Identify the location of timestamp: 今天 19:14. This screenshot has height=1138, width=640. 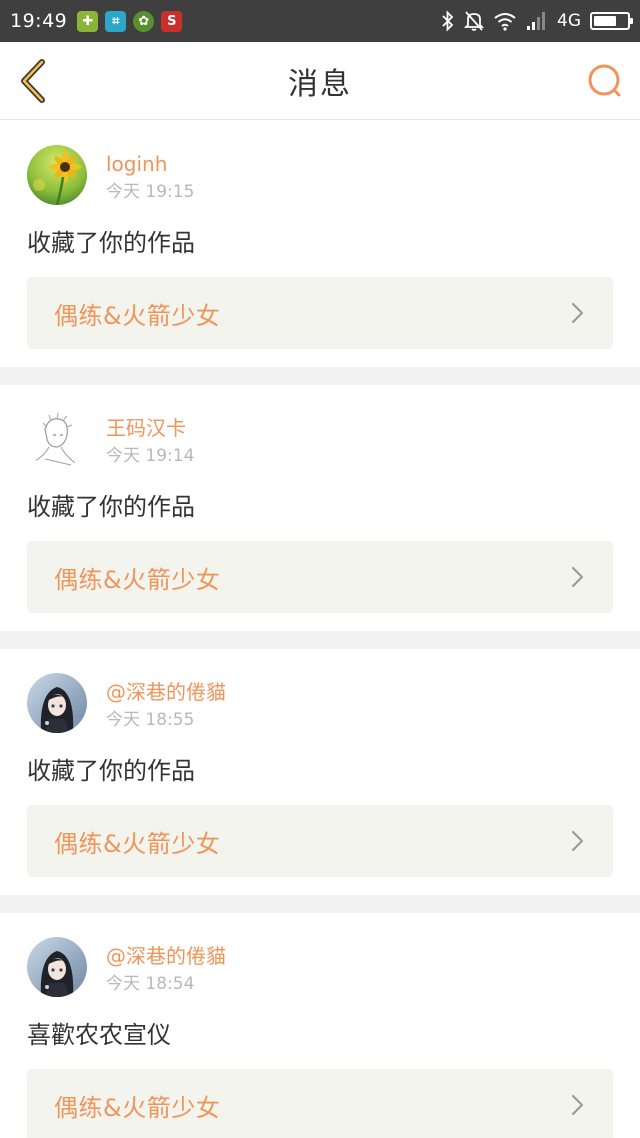
(150, 456).